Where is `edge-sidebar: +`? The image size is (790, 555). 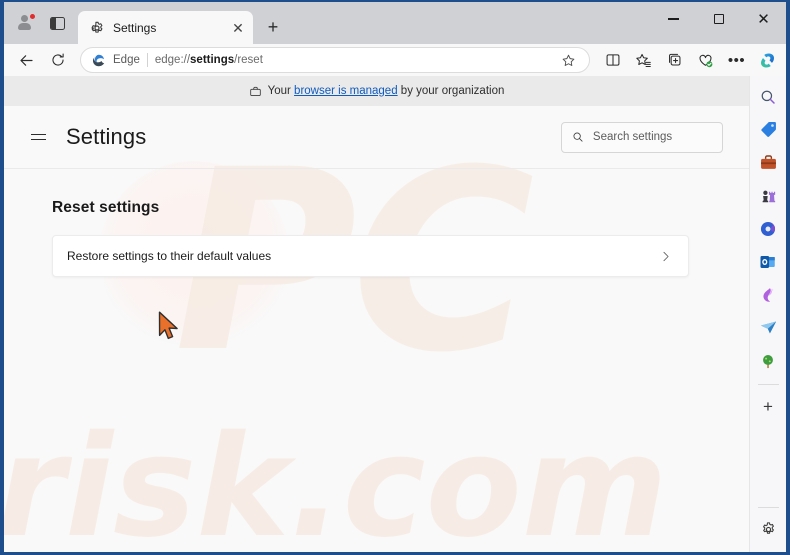 edge-sidebar: + is located at coordinates (767, 314).